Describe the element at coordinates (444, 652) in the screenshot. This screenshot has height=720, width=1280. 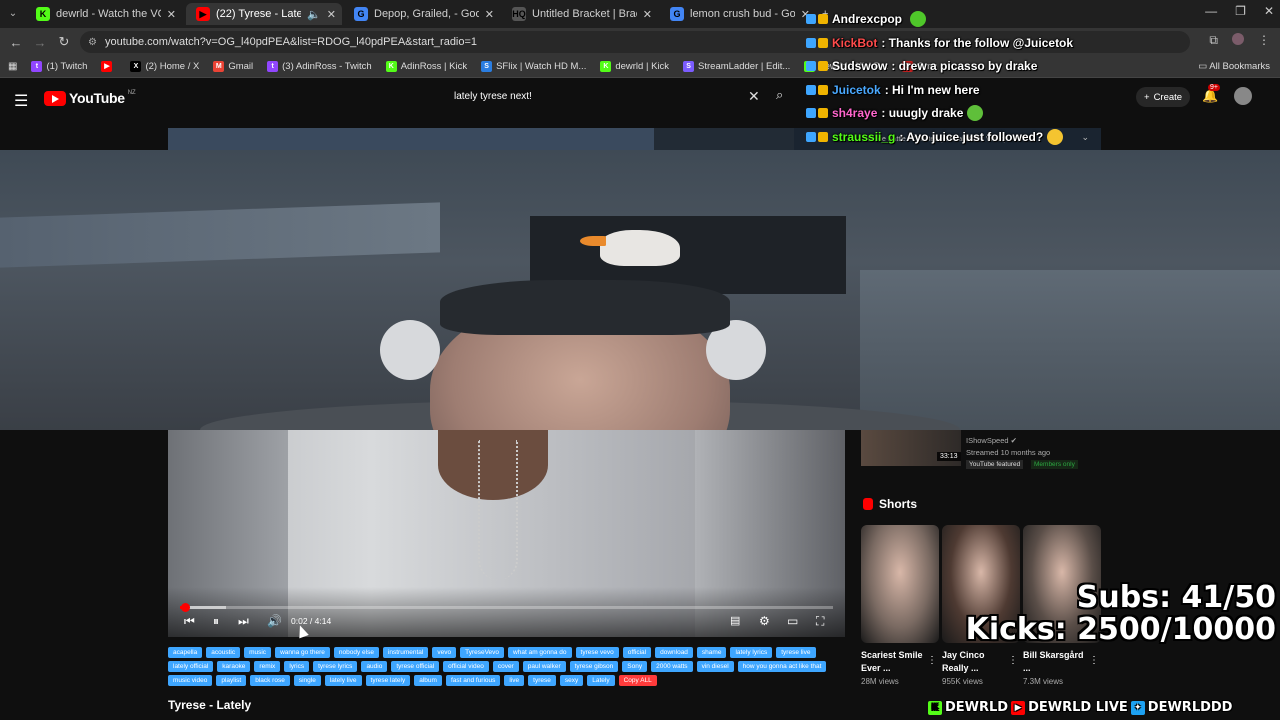
I see `tag-chip: vevo` at that location.